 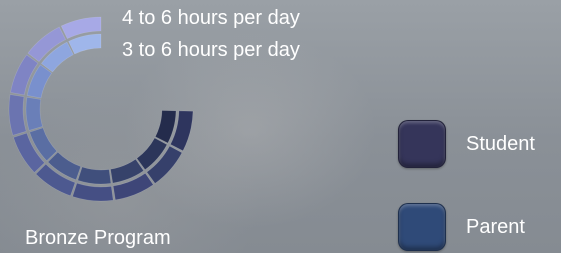 I want to click on inner-ring-label: 3 to 6 hours per day, so click(x=211, y=50).